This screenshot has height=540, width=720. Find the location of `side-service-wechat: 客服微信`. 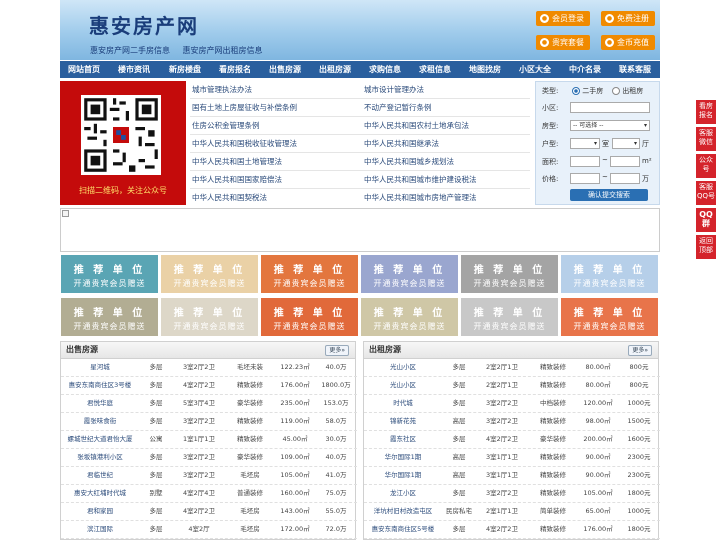

side-service-wechat: 客服微信 is located at coordinates (706, 139).